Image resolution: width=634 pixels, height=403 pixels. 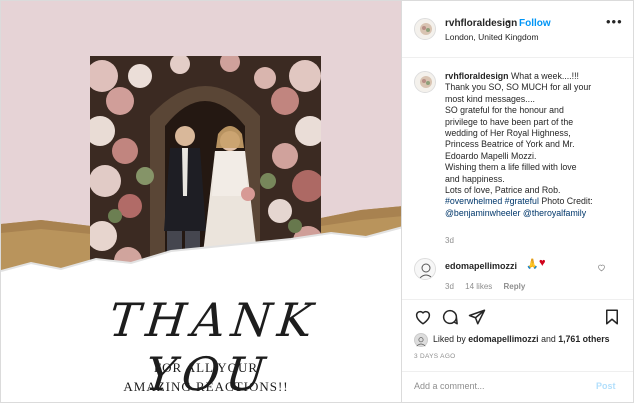 What do you see at coordinates (515, 286) in the screenshot?
I see `reply-button: Reply` at bounding box center [515, 286].